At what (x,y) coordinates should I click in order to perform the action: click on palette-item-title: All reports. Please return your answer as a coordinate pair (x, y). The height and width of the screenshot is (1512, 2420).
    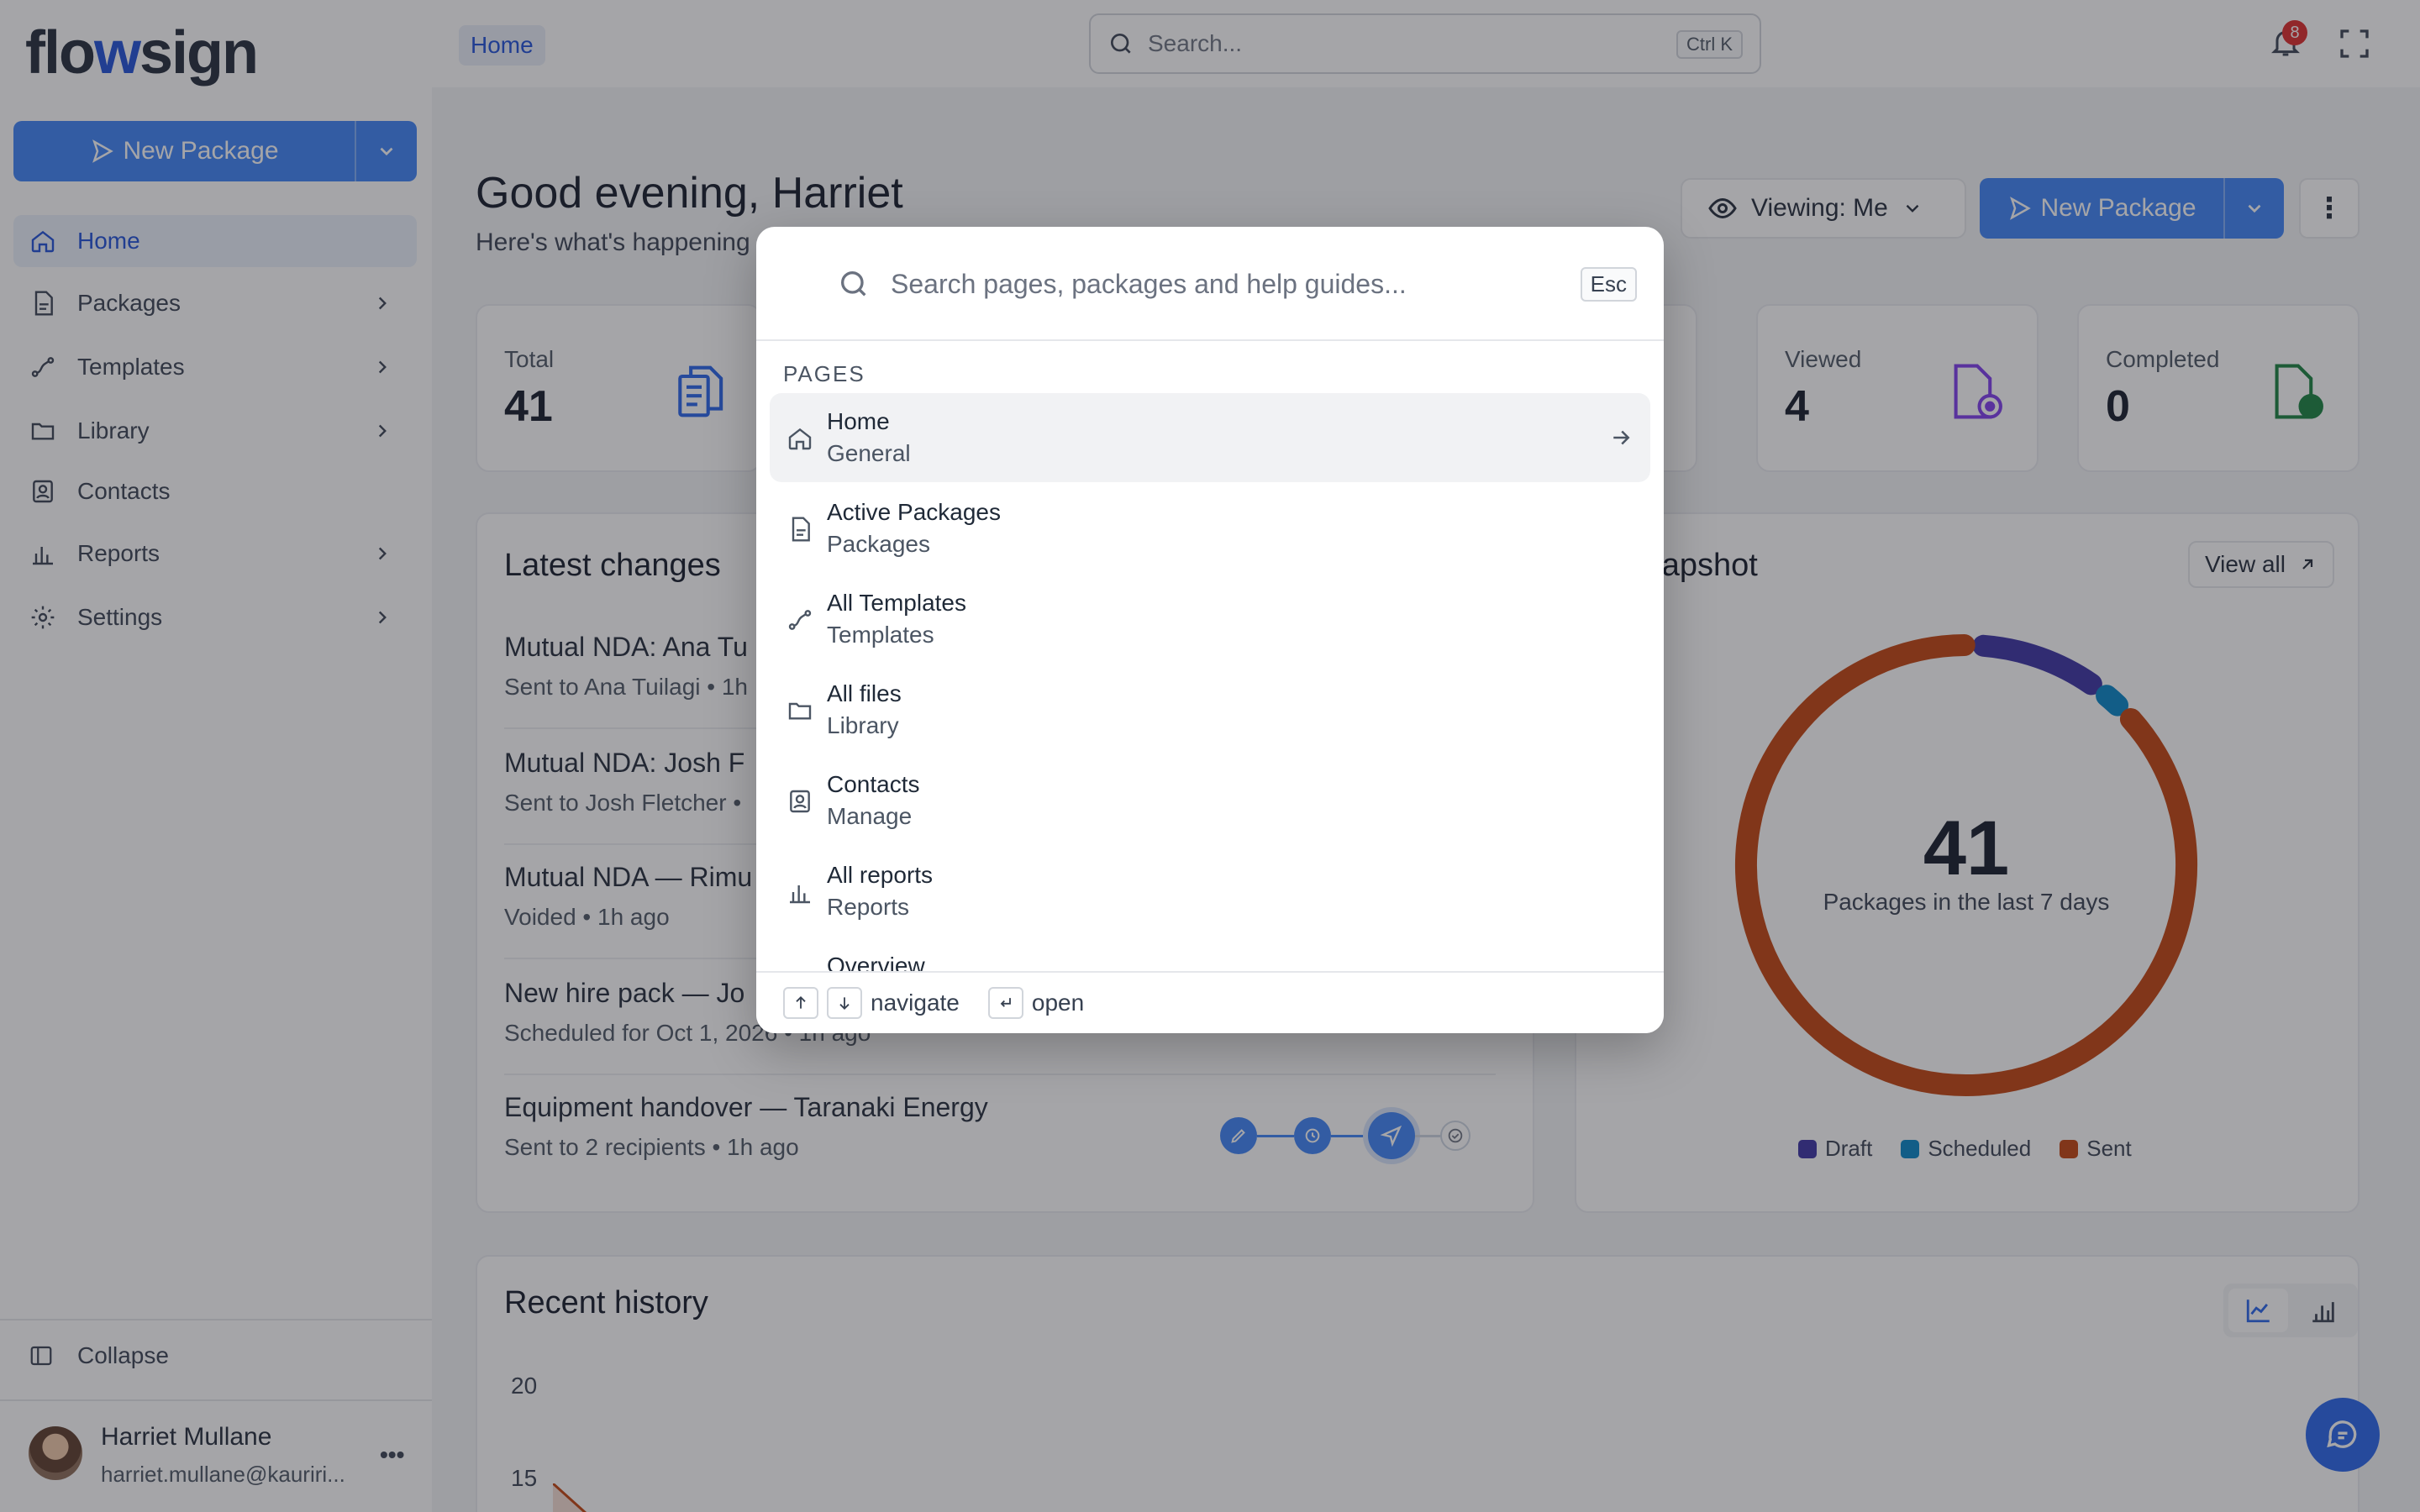
    Looking at the image, I should click on (880, 875).